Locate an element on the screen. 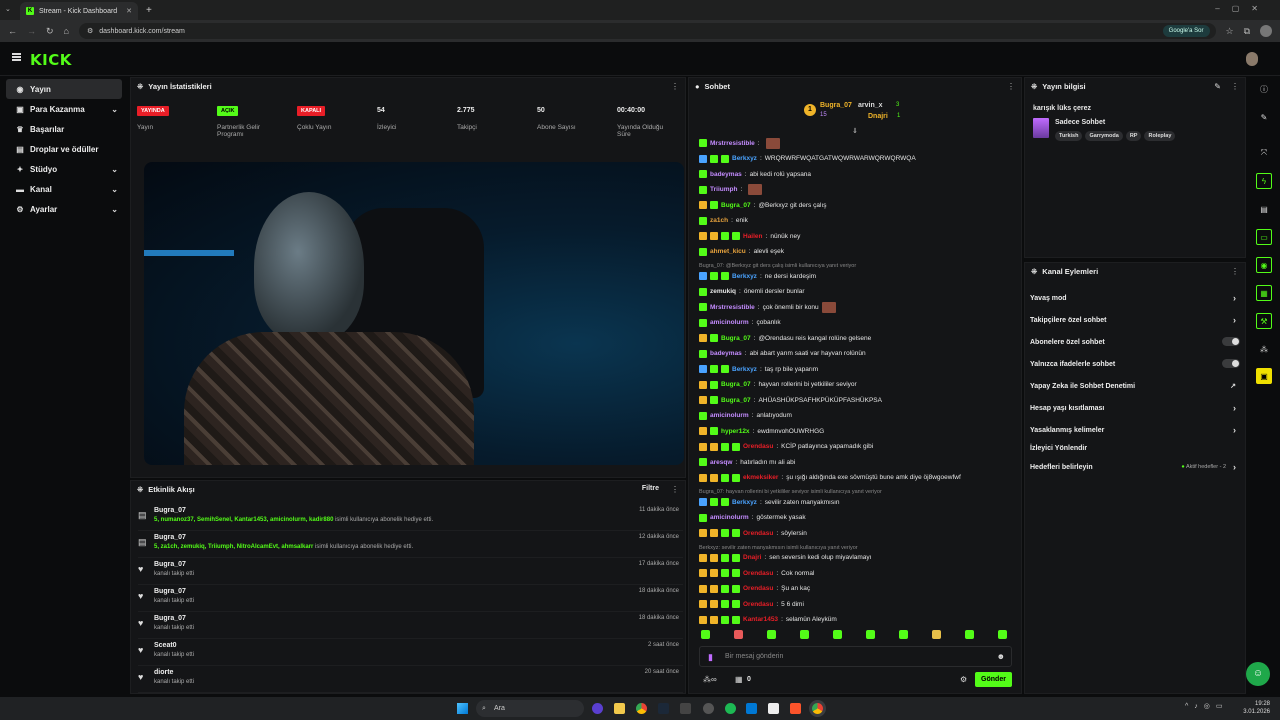 The width and height of the screenshot is (1280, 720). settings-link-icon: ⁂∞ is located at coordinates (710, 679).